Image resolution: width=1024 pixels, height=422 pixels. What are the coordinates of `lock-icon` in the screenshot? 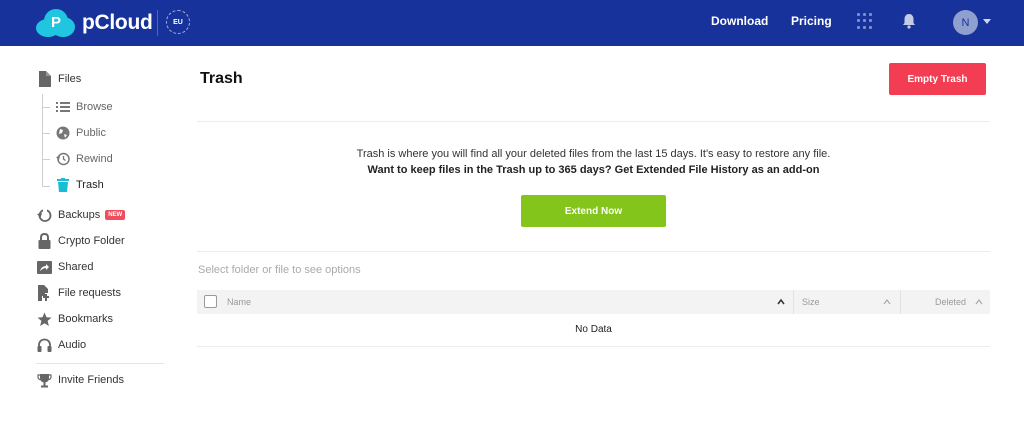 It's located at (44, 241).